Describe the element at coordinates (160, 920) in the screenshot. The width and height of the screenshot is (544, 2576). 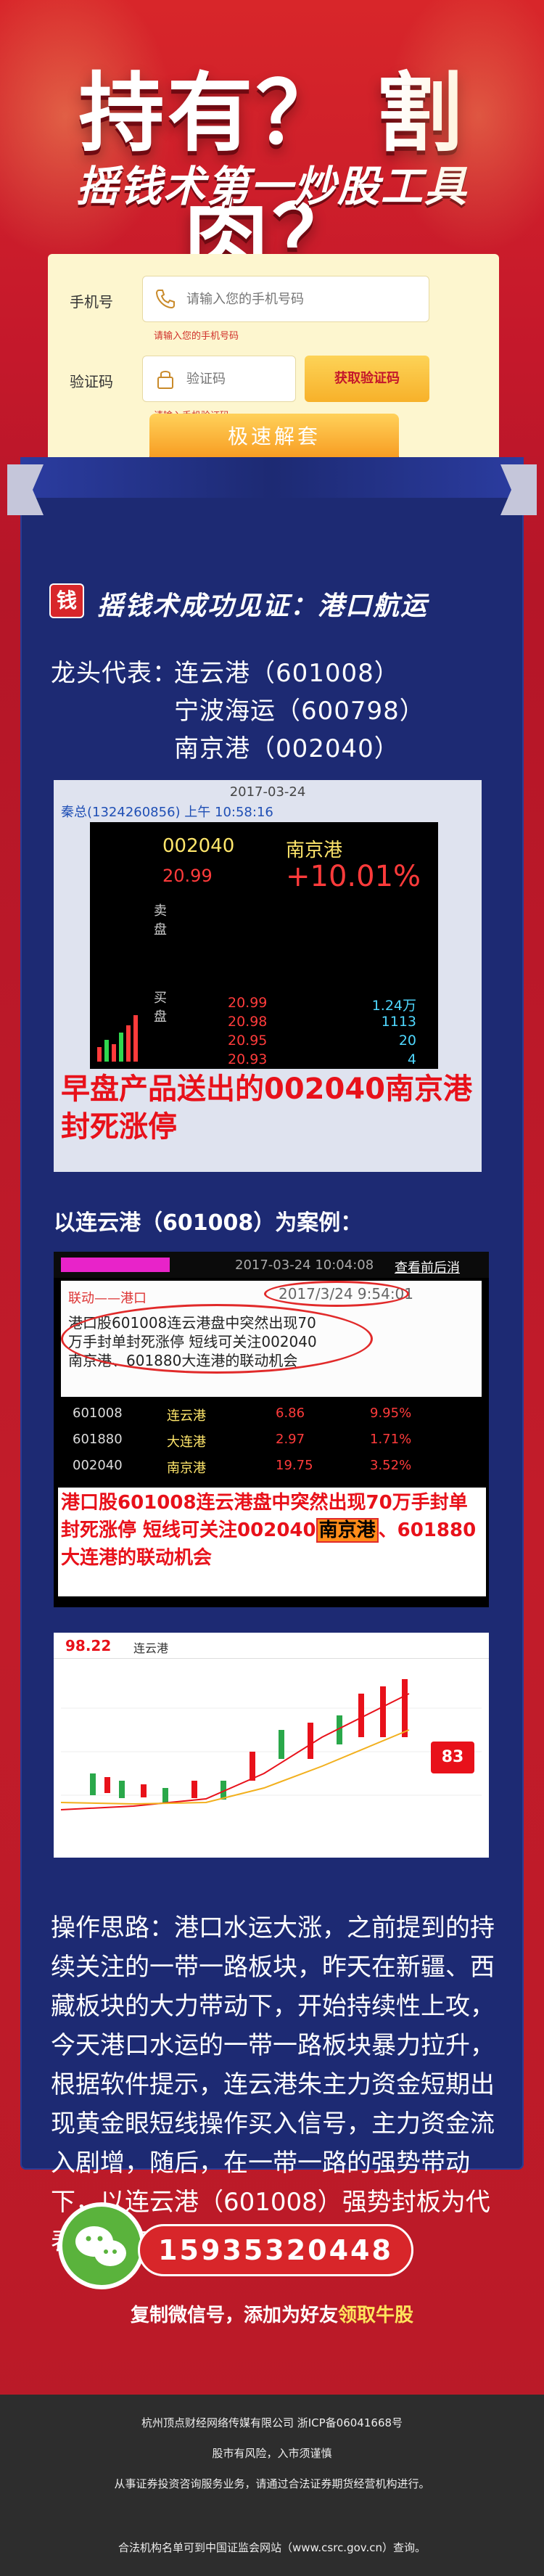
I see `sell-label: 卖盘` at that location.